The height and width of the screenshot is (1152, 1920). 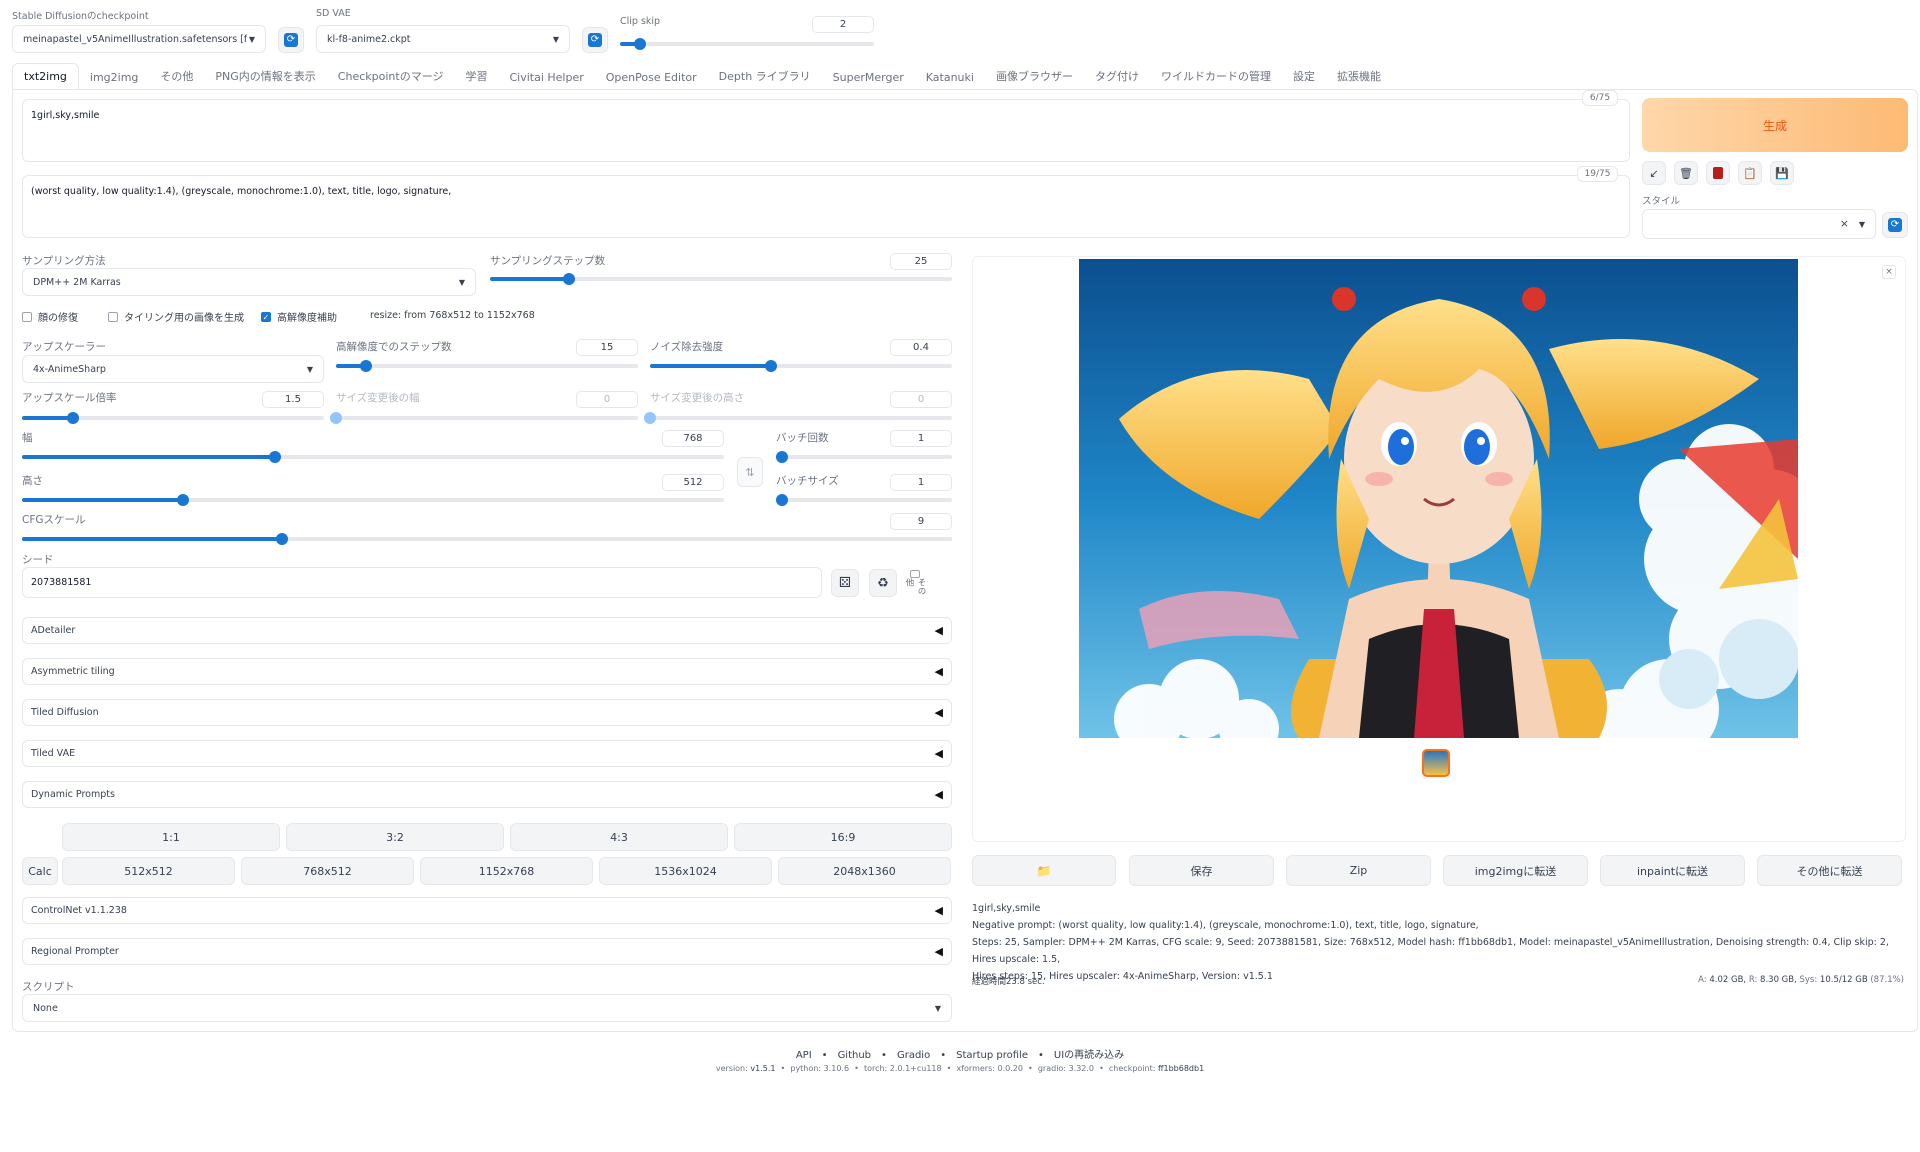 I want to click on size-button-4: 2048x1360, so click(x=864, y=871).